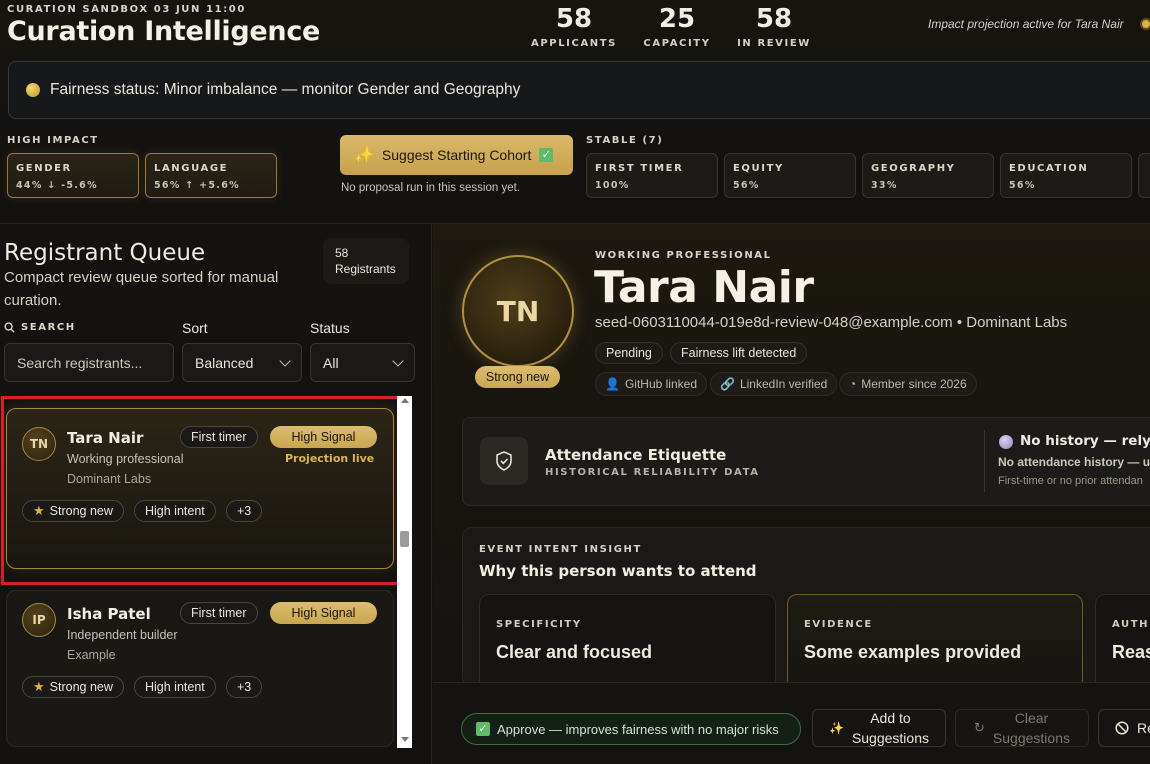 The width and height of the screenshot is (1150, 764). I want to click on search-icon, so click(9, 327).